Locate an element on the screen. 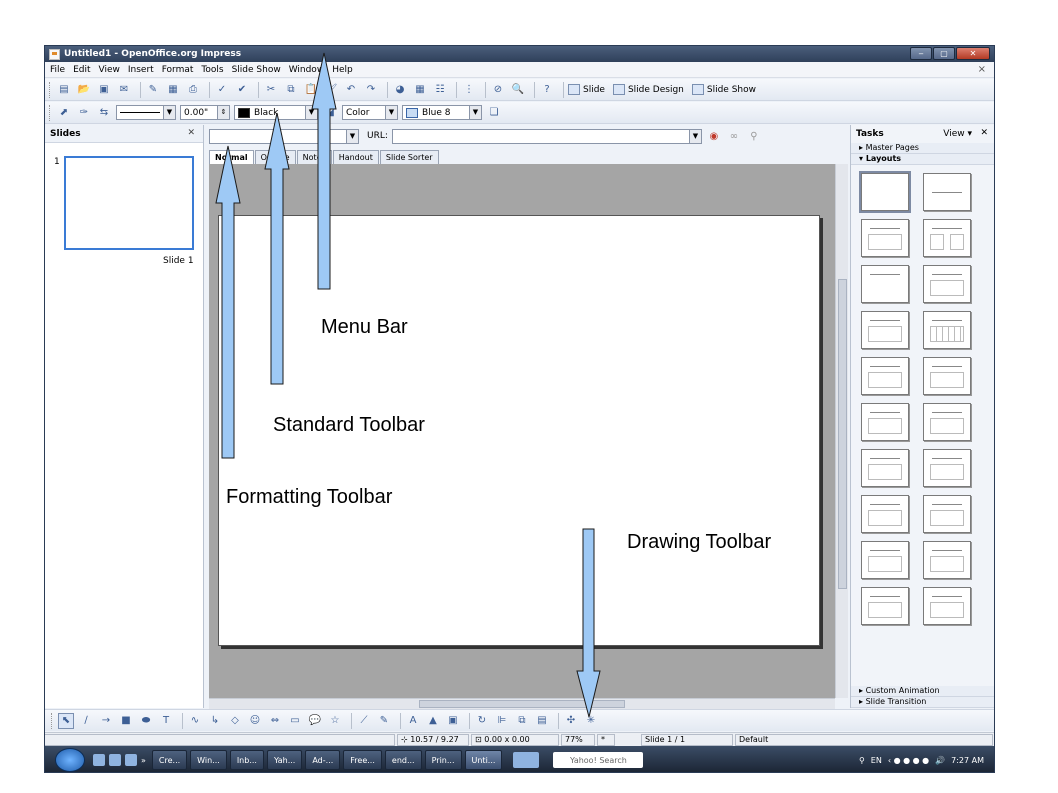 The width and height of the screenshot is (1058, 793). redo-icon: ↷ is located at coordinates (371, 90).